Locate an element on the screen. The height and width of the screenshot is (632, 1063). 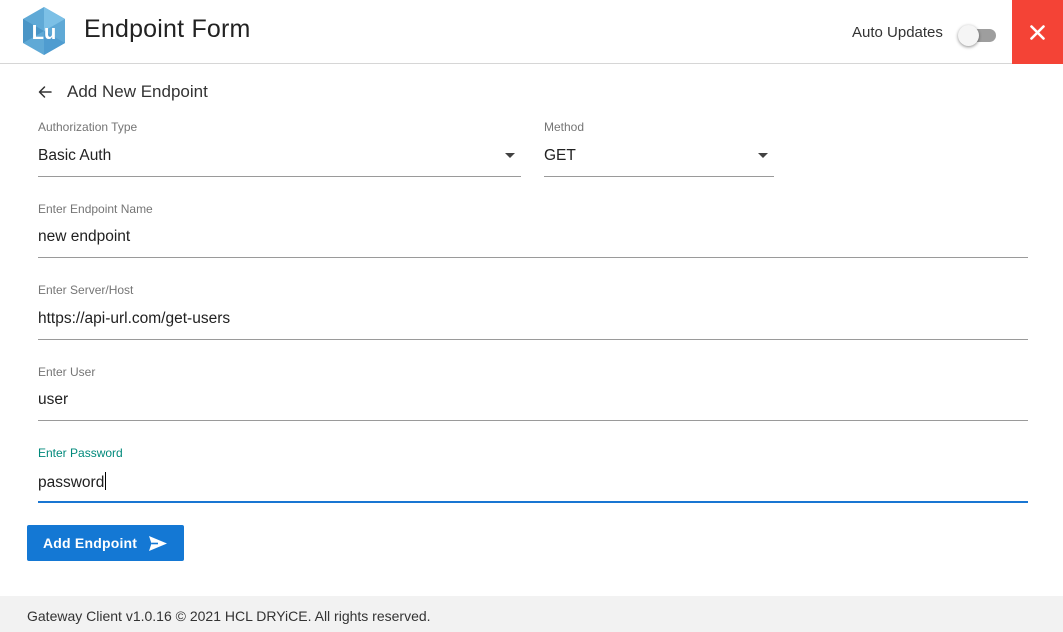
server-host-value: https://api-url.com/get-users is located at coordinates (134, 318).